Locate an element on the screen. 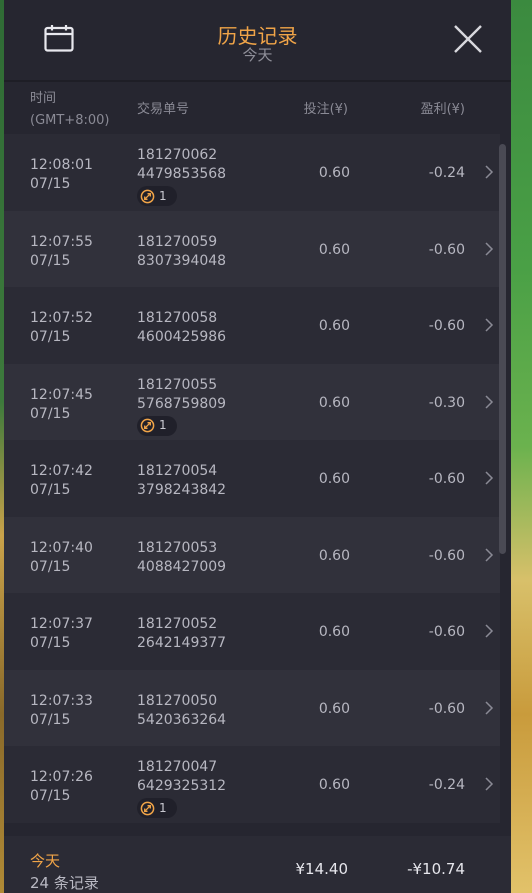 Image resolution: width=532 pixels, height=893 pixels. total-profit: -¥10.74 is located at coordinates (436, 869).